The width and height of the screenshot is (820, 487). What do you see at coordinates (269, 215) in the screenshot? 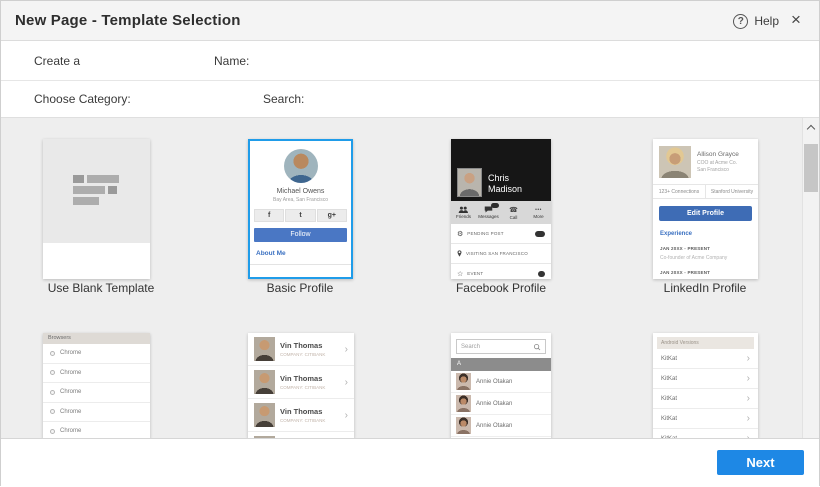
I see `facebook-icon: f` at bounding box center [269, 215].